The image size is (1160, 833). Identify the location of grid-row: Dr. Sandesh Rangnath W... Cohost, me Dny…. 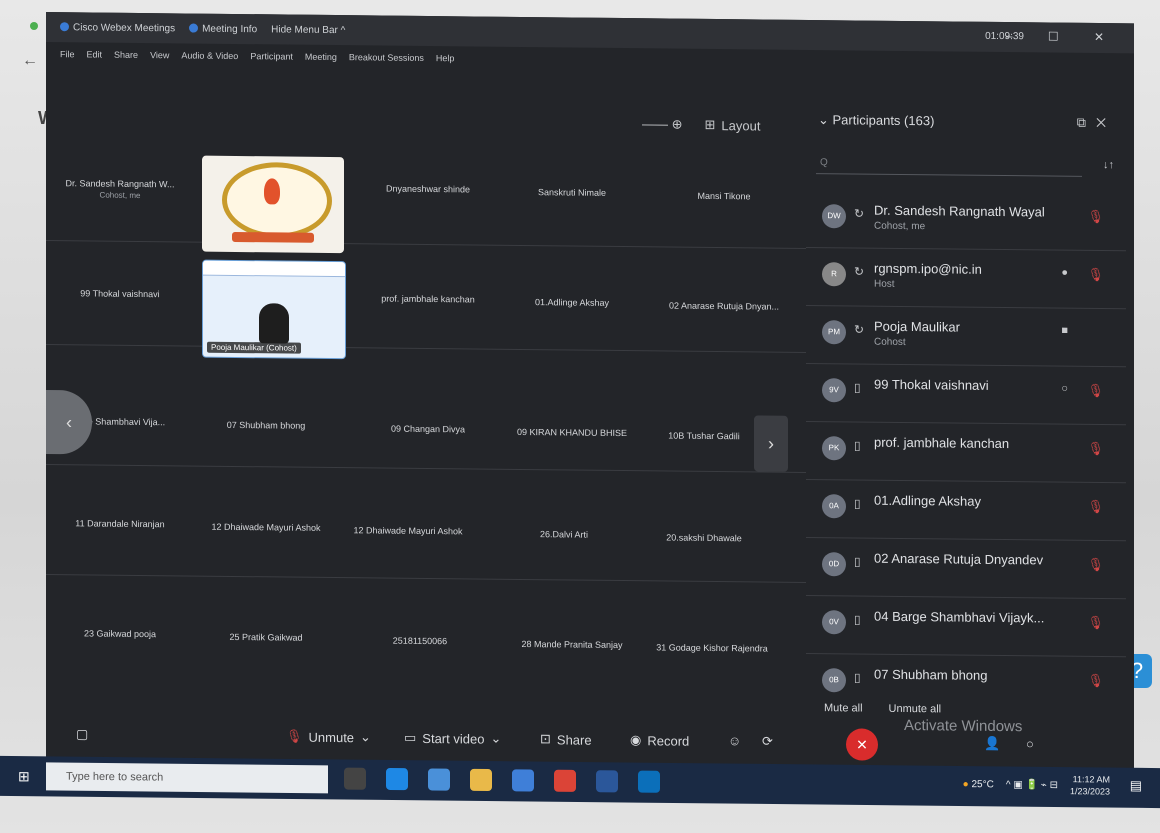
(426, 194).